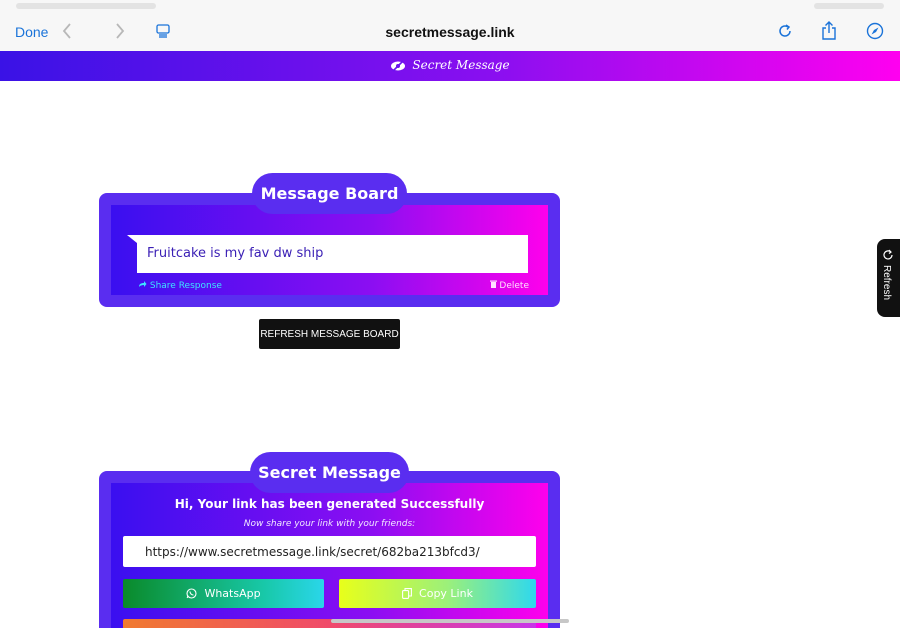 This screenshot has height=628, width=900. Describe the element at coordinates (398, 66) in the screenshot. I see `eye-icon` at that location.